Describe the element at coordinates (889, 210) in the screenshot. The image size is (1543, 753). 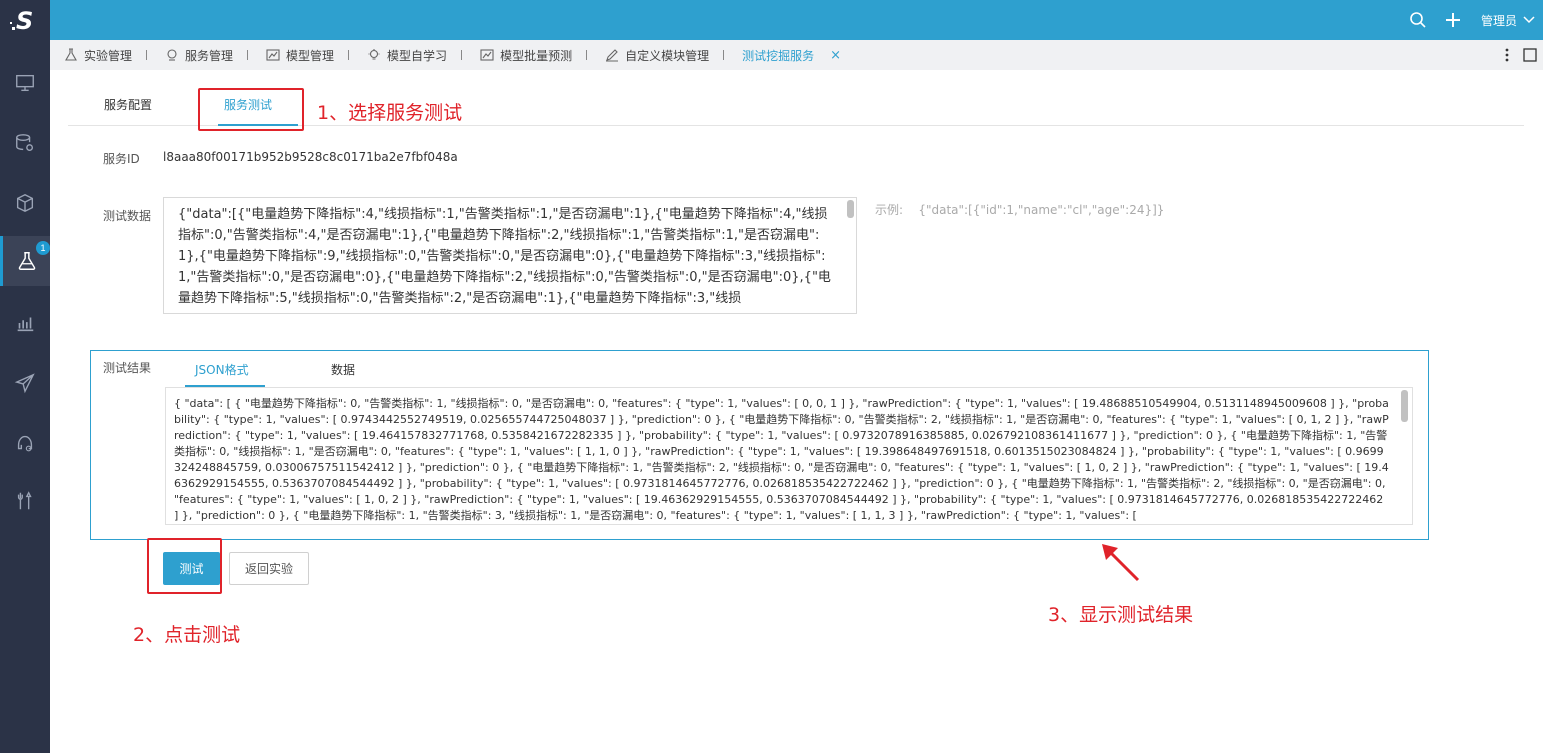
I see `example-label: 示例:` at that location.